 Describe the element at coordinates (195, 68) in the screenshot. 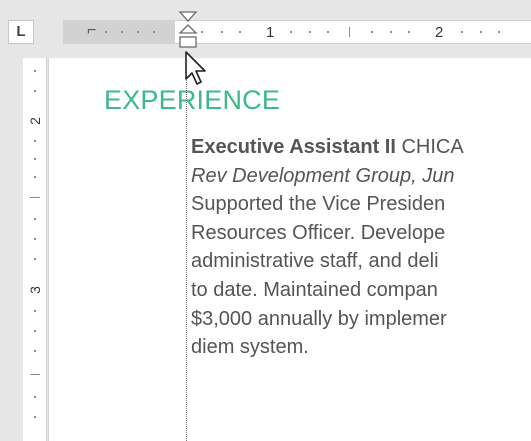

I see `arrow-cursor-icon` at that location.